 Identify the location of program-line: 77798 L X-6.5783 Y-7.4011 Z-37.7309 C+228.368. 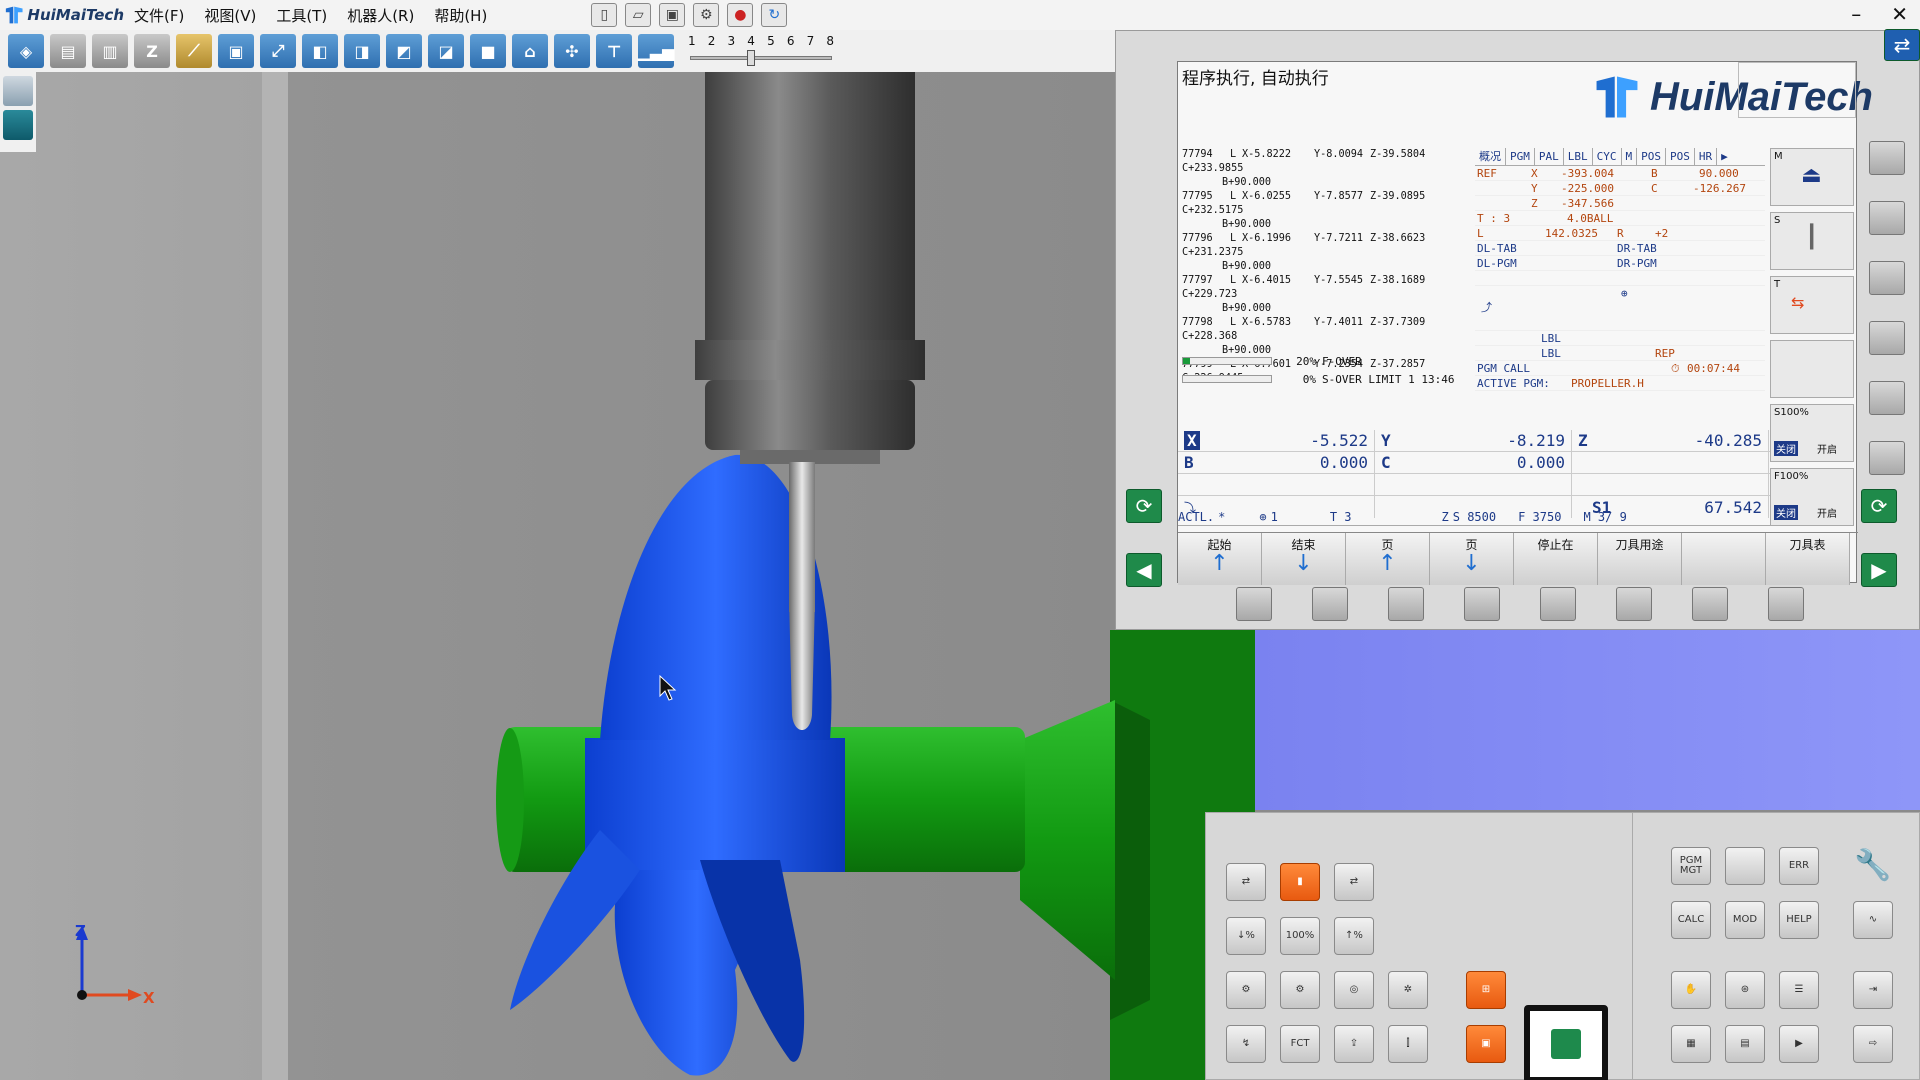
(1326, 330).